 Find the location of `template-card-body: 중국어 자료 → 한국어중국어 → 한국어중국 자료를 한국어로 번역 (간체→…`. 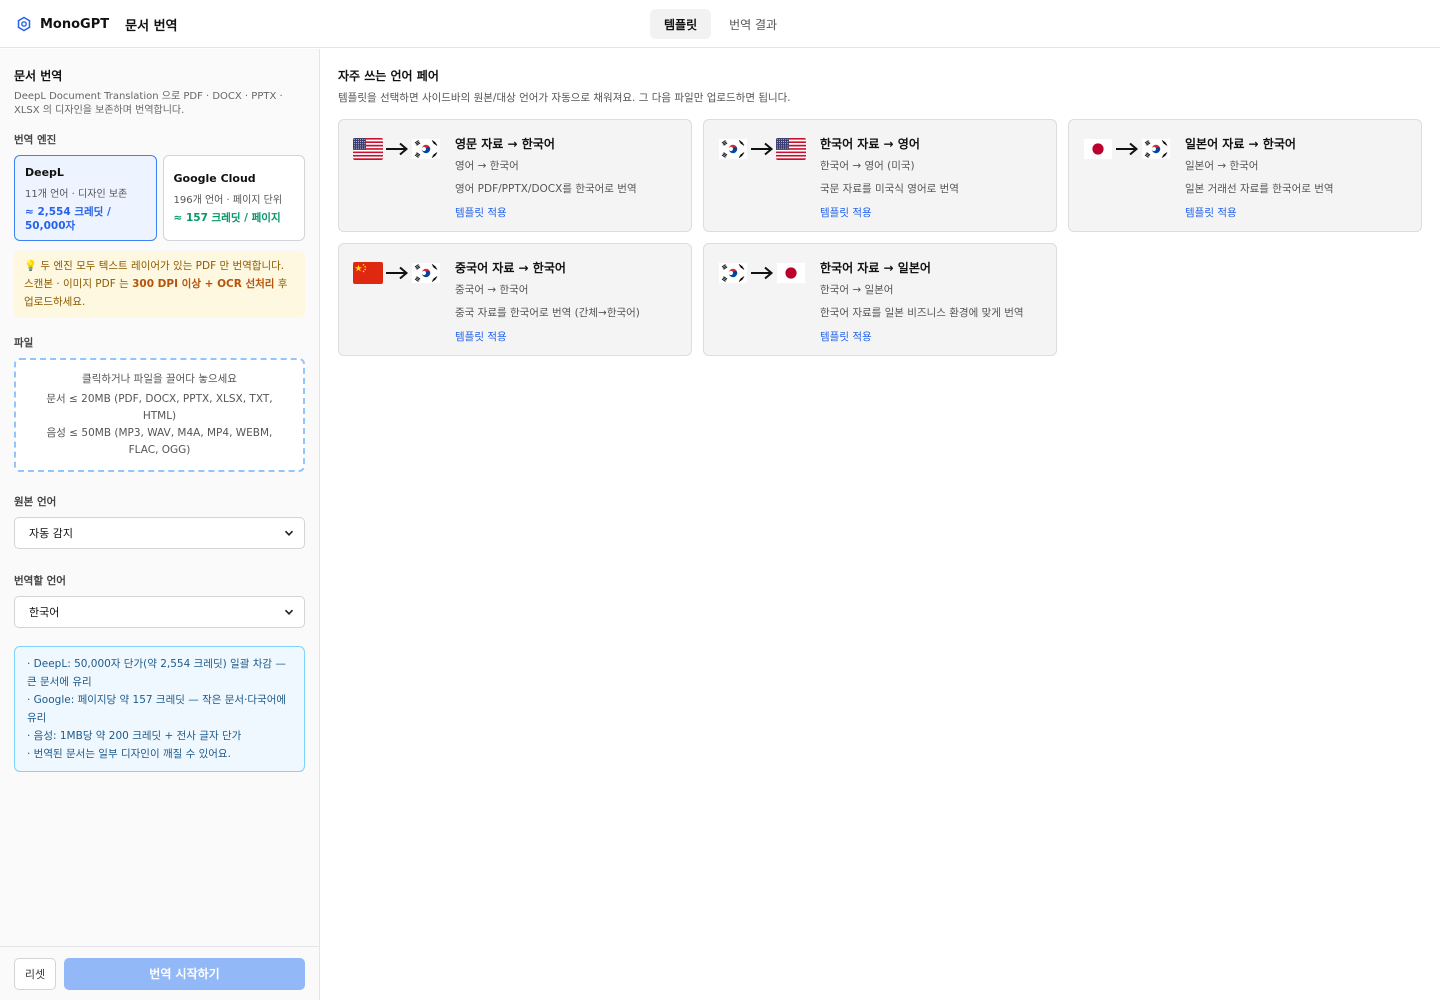

template-card-body: 중국어 자료 → 한국어중국어 → 한국어중국 자료를 한국어로 번역 (간체→… is located at coordinates (566, 301).